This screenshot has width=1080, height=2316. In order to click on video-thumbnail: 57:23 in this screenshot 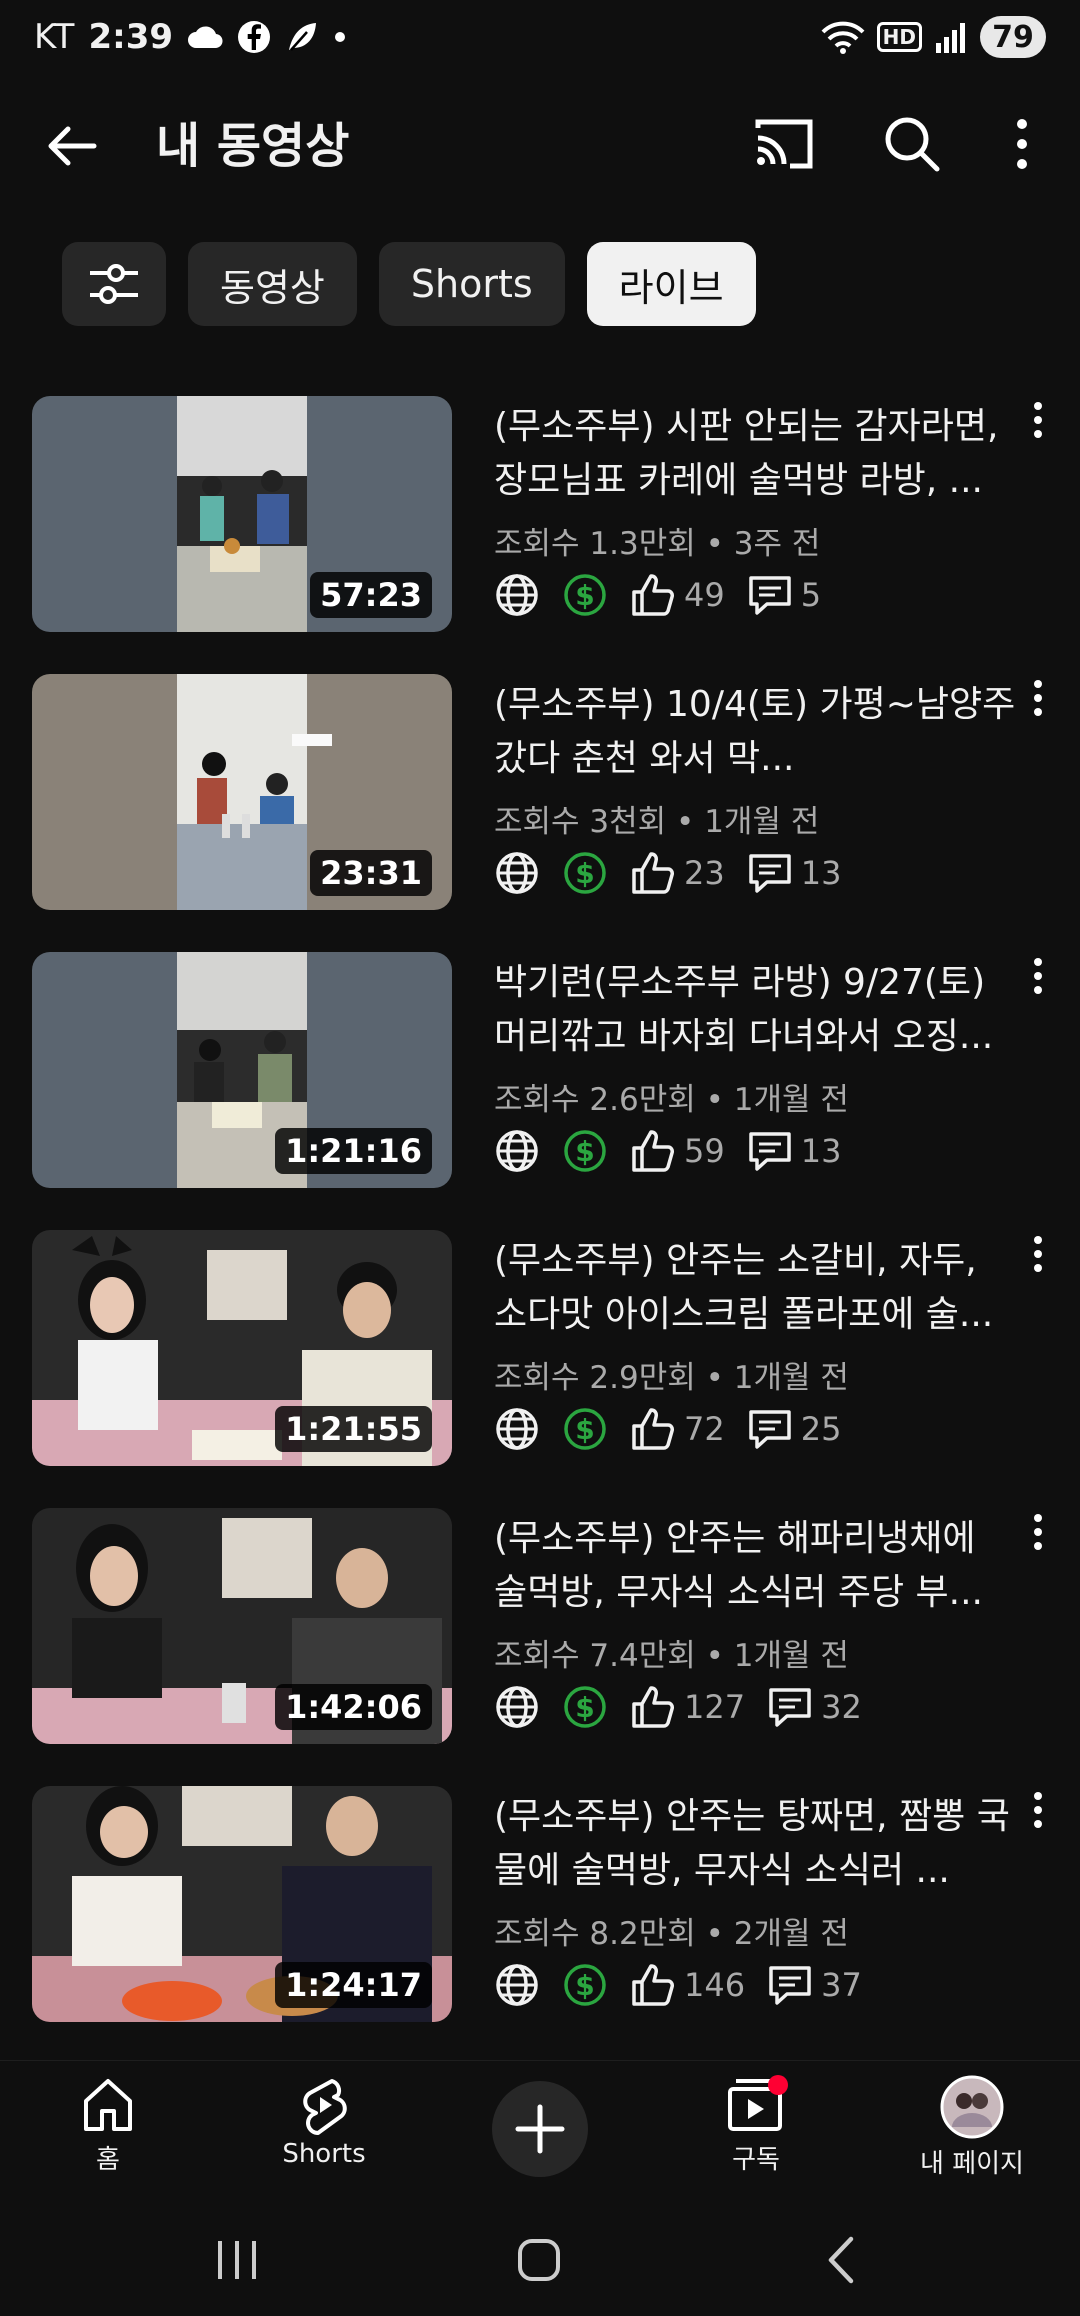, I will do `click(242, 514)`.